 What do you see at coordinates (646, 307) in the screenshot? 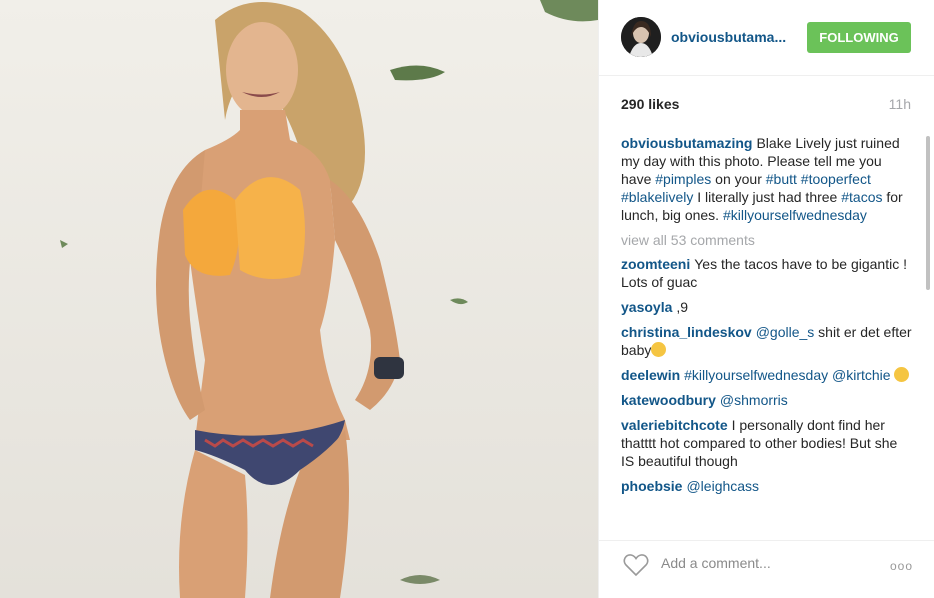
I see `comment-username: yasoyla` at bounding box center [646, 307].